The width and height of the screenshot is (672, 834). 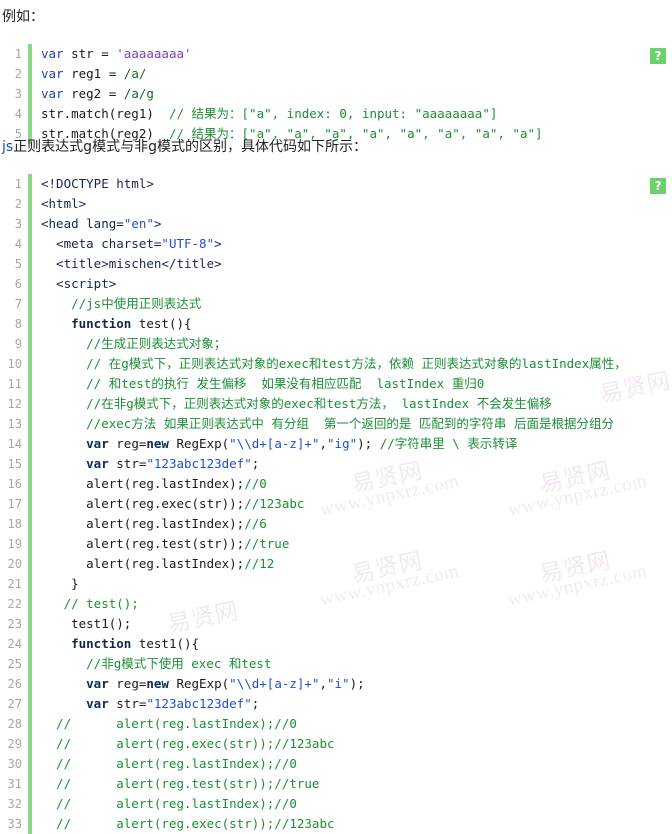 I want to click on code-token-str: 'aaaaaaaa', so click(x=154, y=53).